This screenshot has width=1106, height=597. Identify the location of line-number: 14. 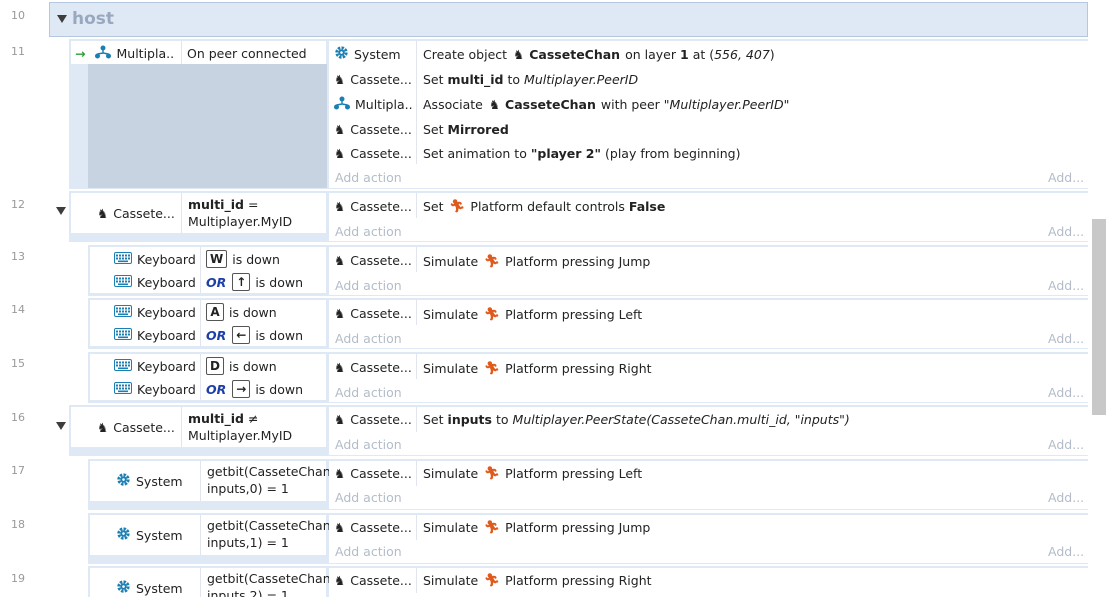
(18, 309).